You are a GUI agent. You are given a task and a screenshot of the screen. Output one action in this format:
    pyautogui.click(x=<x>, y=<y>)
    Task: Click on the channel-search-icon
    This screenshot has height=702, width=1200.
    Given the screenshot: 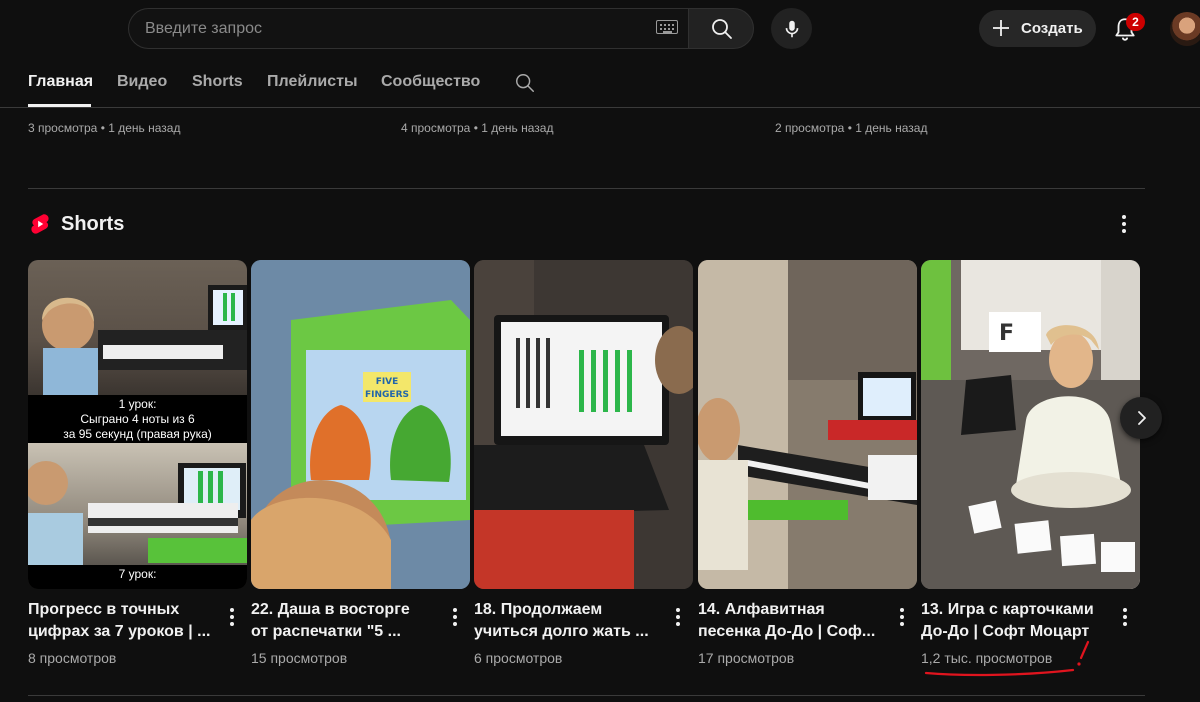 What is the action you would take?
    pyautogui.click(x=525, y=83)
    